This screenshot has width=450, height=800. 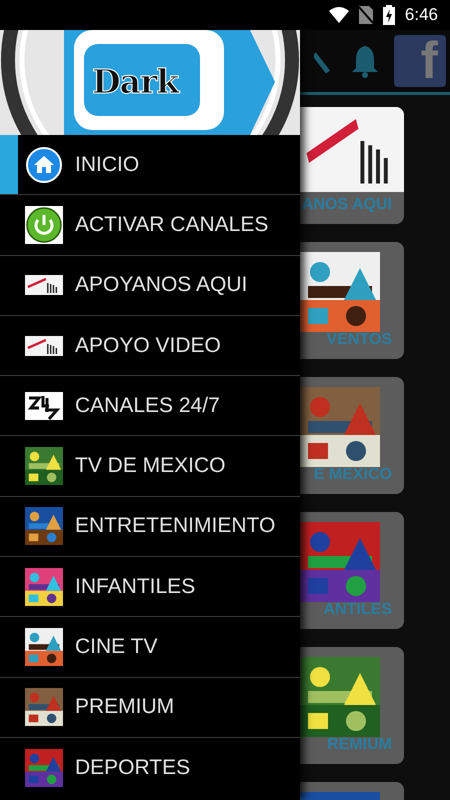 I want to click on power-icon, so click(x=44, y=225).